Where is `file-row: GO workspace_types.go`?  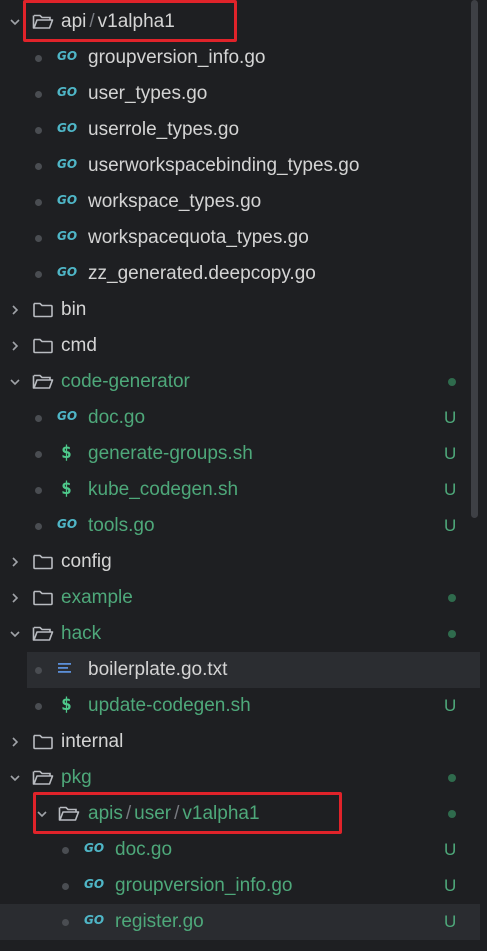
file-row: GO workspace_types.go is located at coordinates (243, 202).